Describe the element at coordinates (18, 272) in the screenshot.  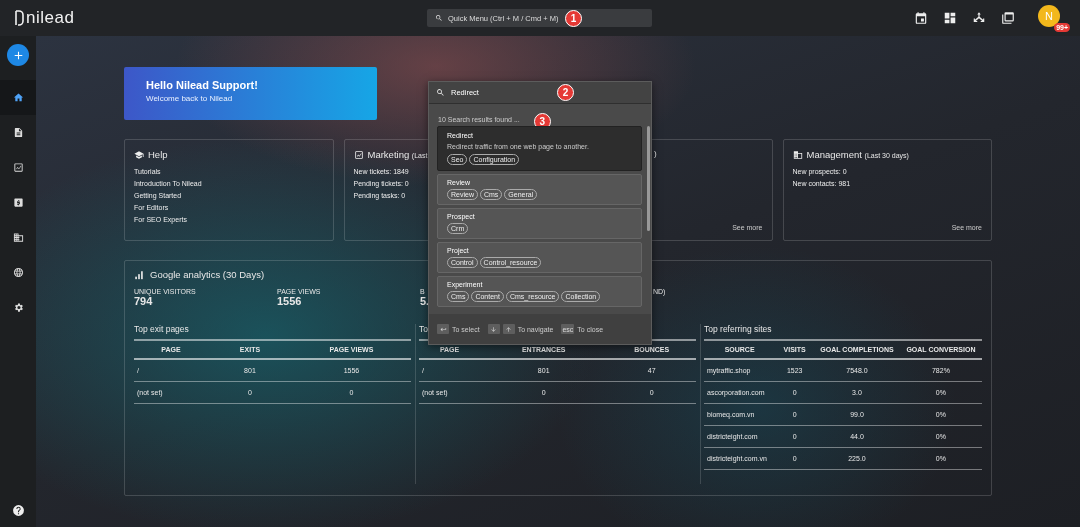
I see `globe-icon` at that location.